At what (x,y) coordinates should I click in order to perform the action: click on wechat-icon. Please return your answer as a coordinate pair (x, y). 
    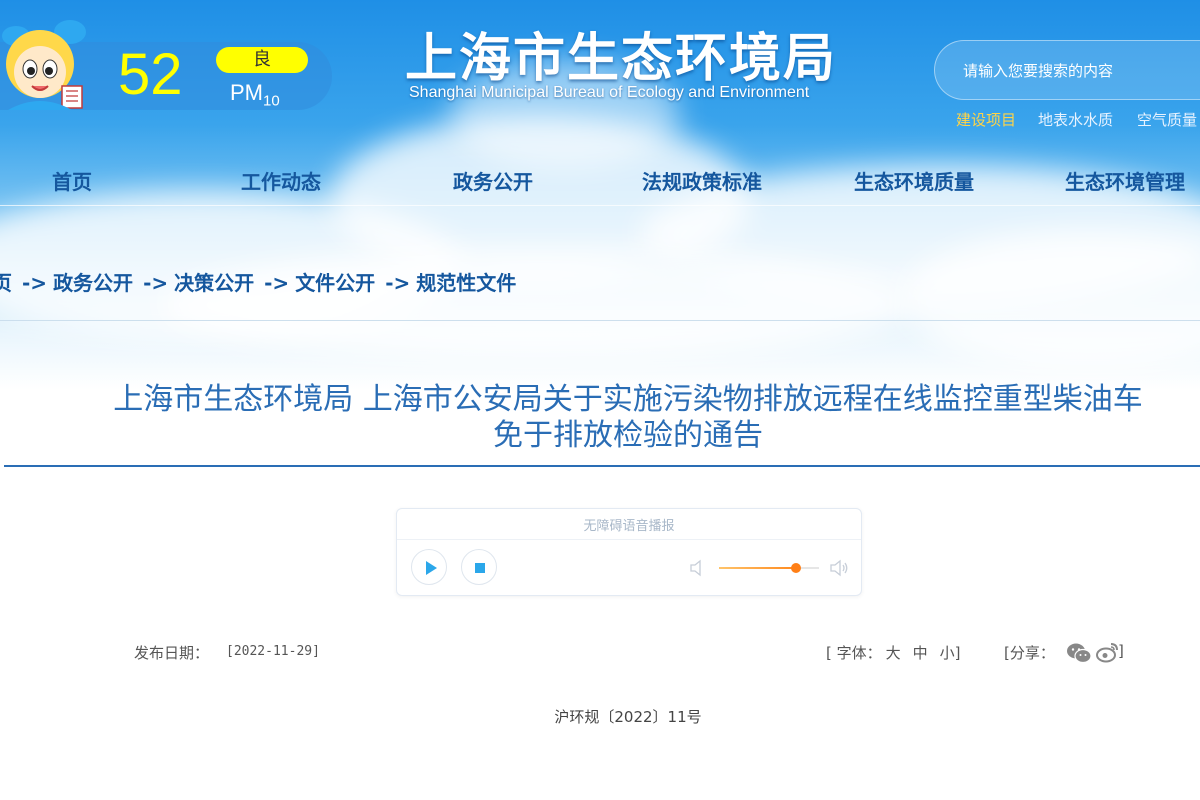
    Looking at the image, I should click on (1079, 653).